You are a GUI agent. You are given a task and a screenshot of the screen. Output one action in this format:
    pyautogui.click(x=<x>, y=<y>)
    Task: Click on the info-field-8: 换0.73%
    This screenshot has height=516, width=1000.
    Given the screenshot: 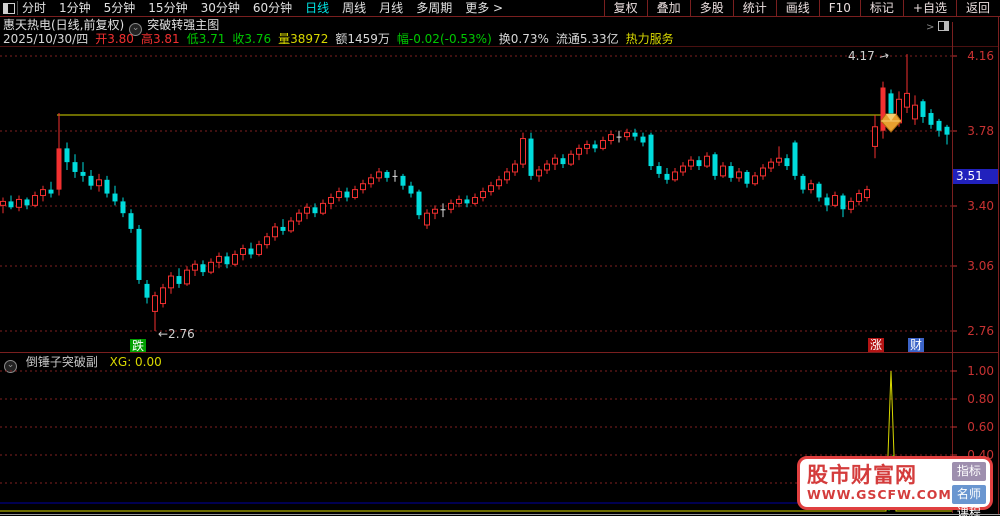 What is the action you would take?
    pyautogui.click(x=523, y=39)
    